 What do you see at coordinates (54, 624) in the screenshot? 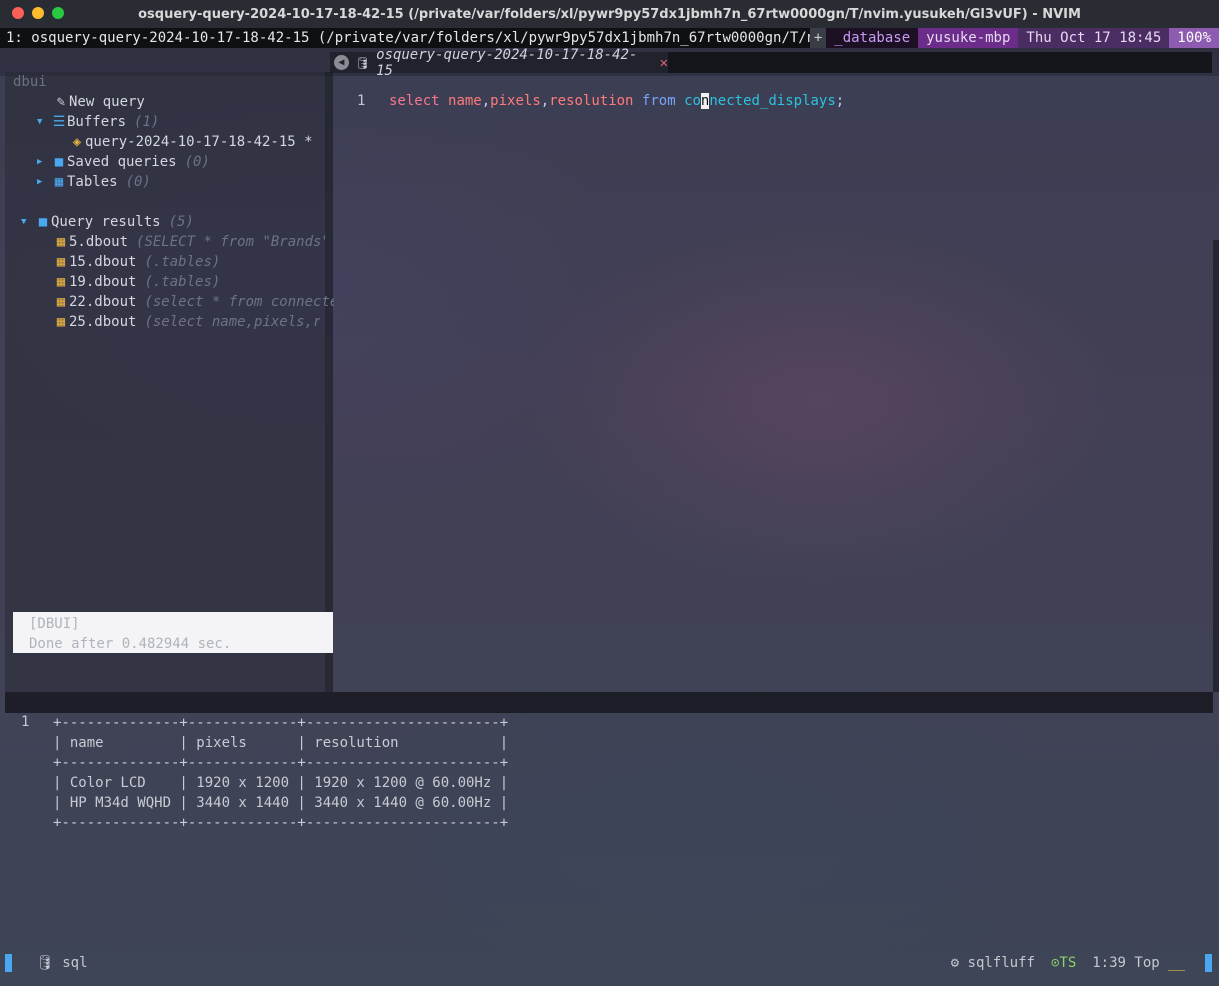
I see `notification-title: [DBUI]` at bounding box center [54, 624].